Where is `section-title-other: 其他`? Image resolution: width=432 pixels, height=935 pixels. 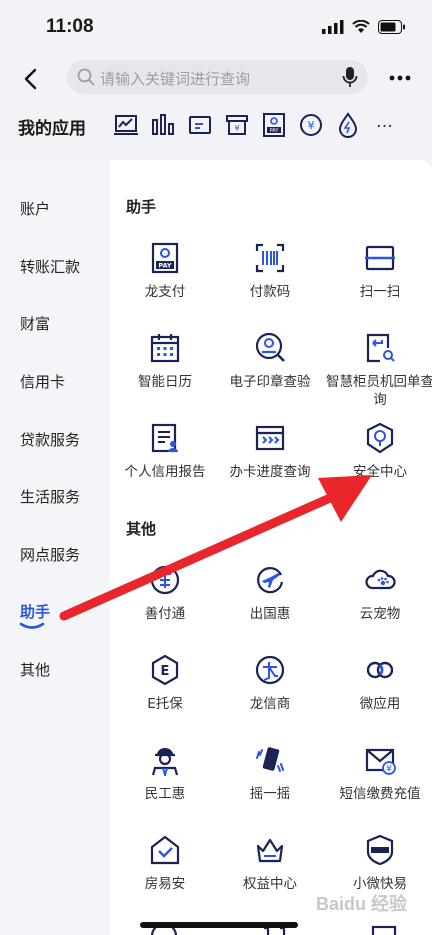
section-title-other: 其他 is located at coordinates (141, 529).